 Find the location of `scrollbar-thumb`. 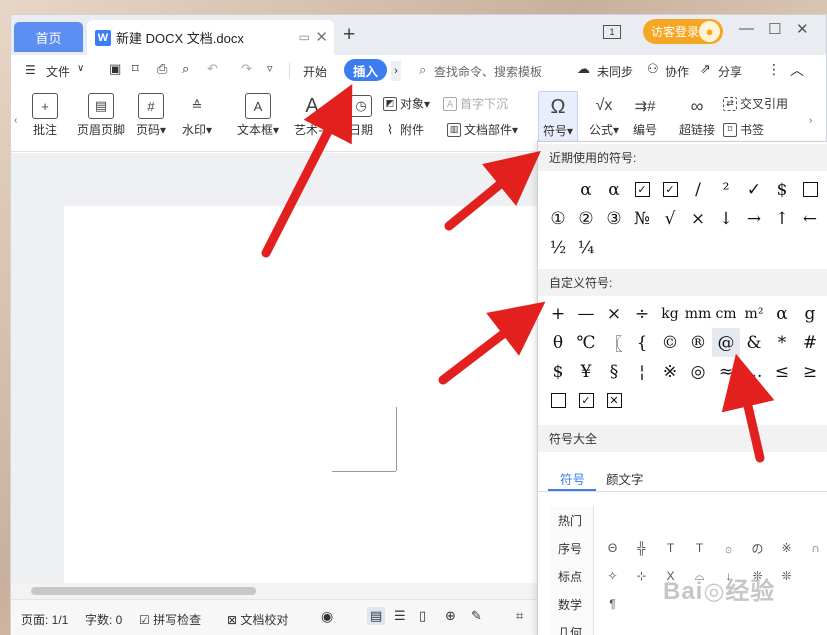

scrollbar-thumb is located at coordinates (143, 591).